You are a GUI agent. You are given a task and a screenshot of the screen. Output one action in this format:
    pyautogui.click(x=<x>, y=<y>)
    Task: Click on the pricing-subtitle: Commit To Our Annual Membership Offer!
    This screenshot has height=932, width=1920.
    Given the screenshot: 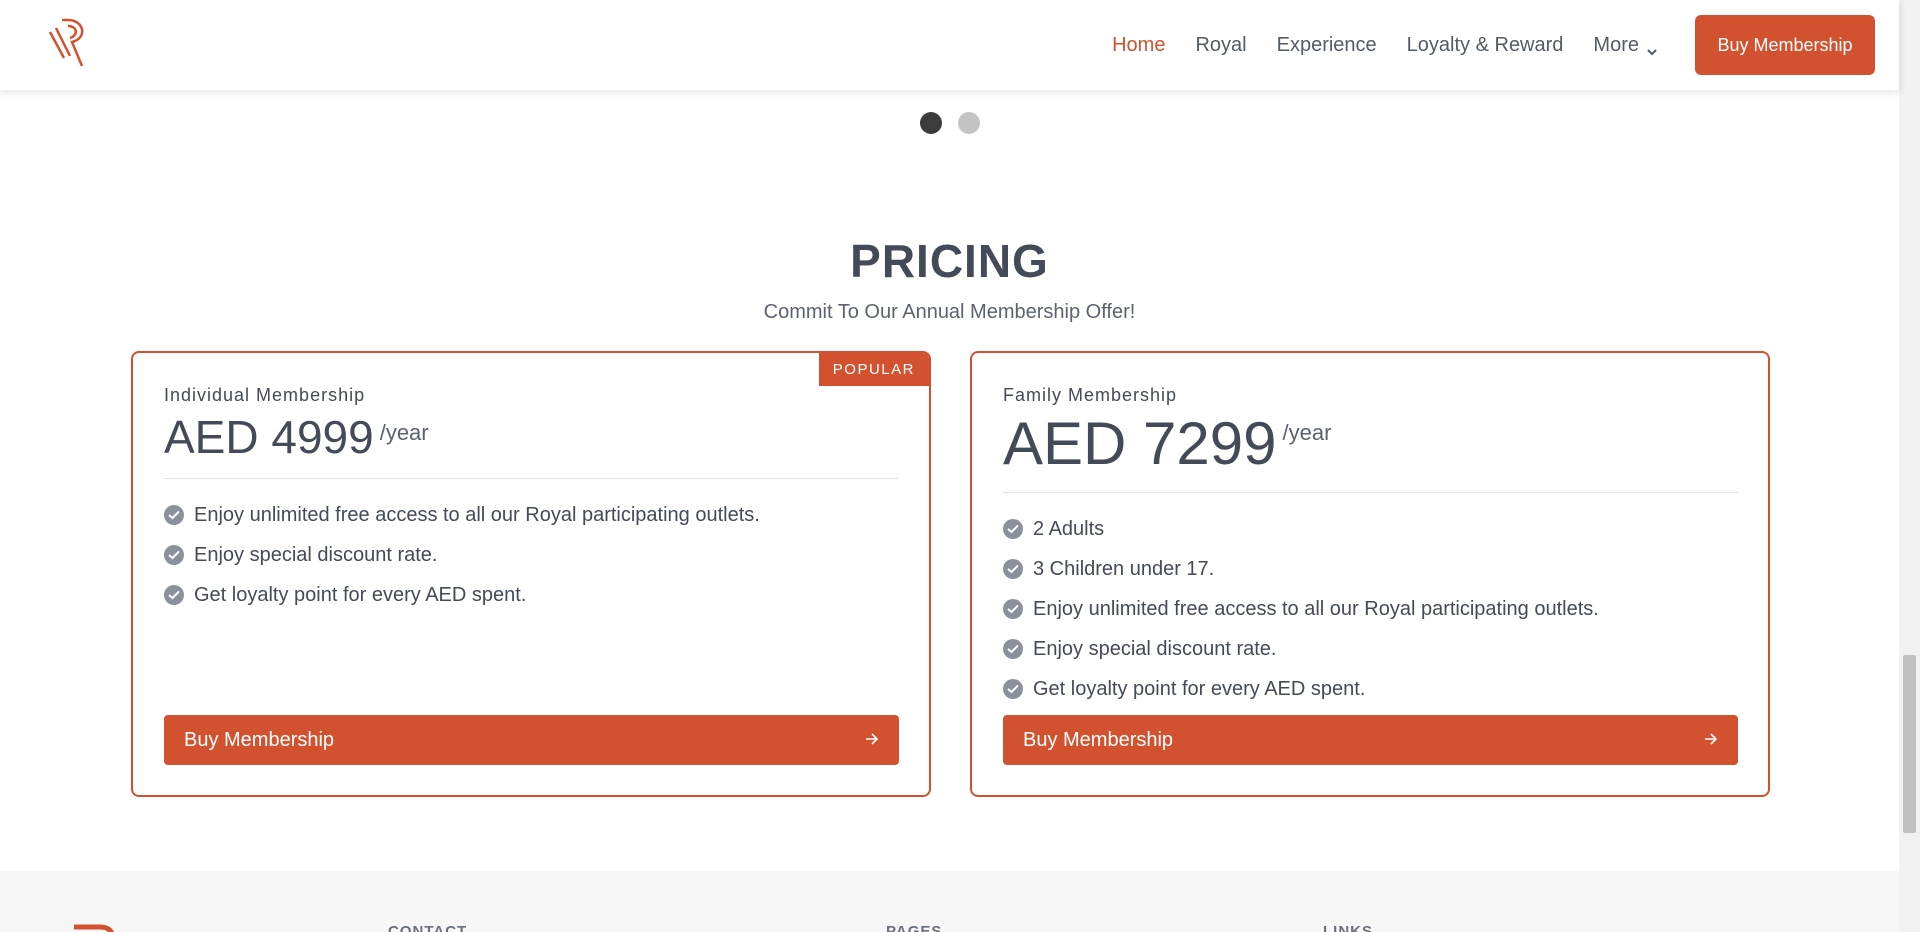 What is the action you would take?
    pyautogui.click(x=949, y=312)
    